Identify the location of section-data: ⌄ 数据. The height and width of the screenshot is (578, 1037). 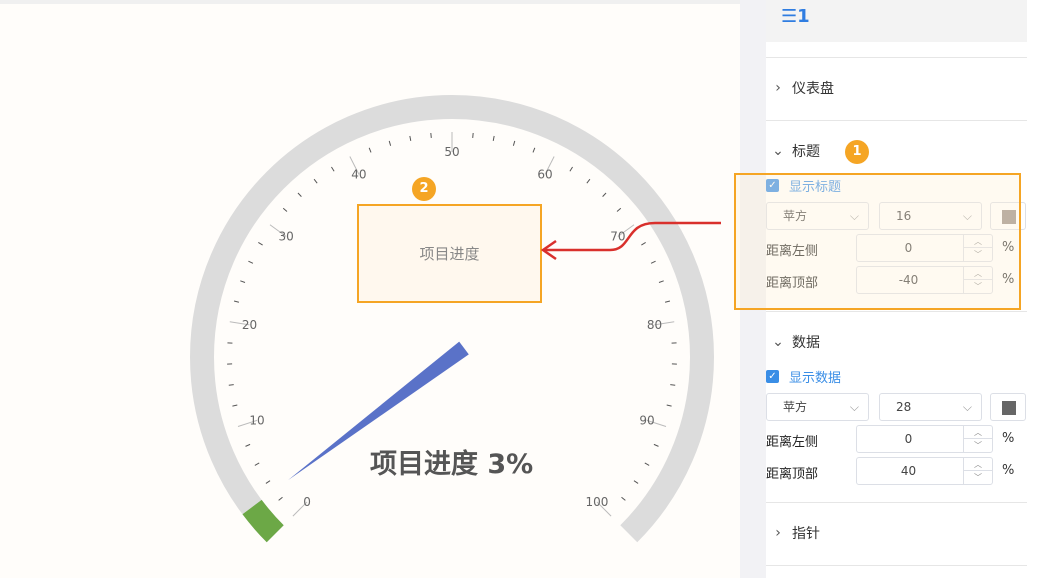
(793, 342).